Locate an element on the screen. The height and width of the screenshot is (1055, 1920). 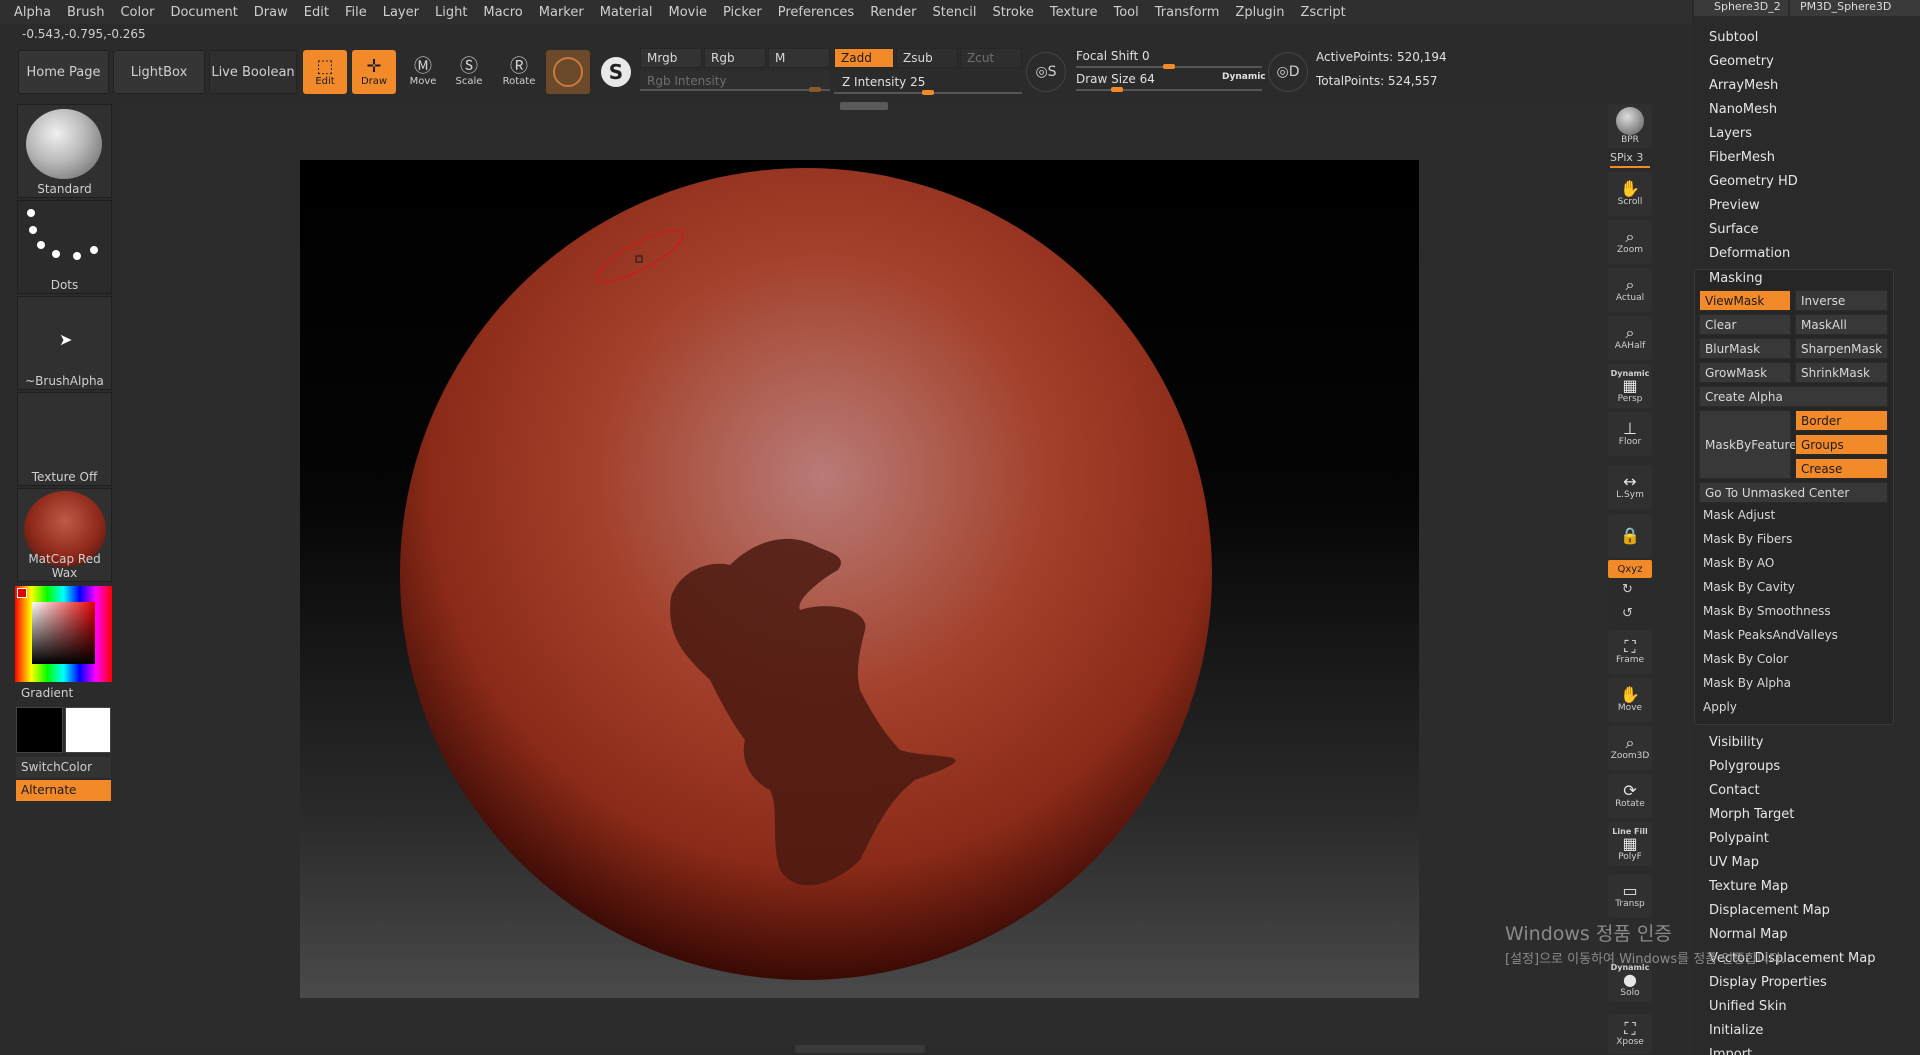
menu-material: Material is located at coordinates (626, 12).